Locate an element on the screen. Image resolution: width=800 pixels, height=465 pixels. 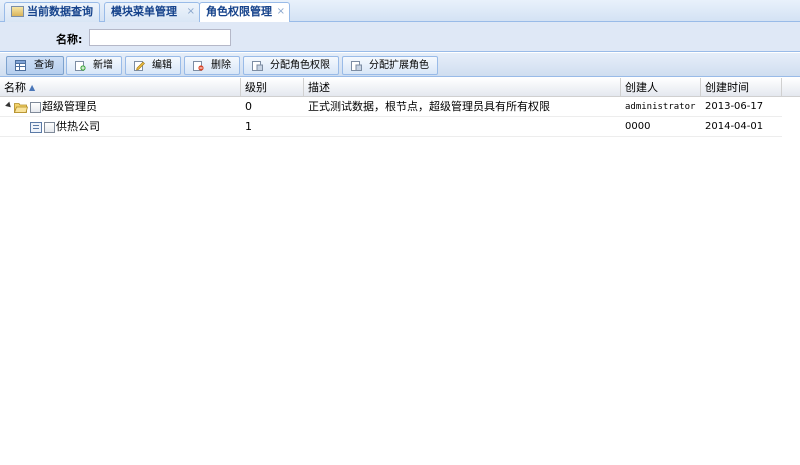
column-header-description: 描述 is located at coordinates (462, 87).